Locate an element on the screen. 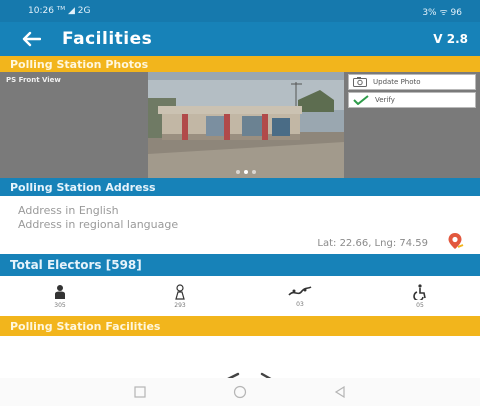 This screenshot has width=480, height=406. address-regional: Address in regional language is located at coordinates (98, 224).